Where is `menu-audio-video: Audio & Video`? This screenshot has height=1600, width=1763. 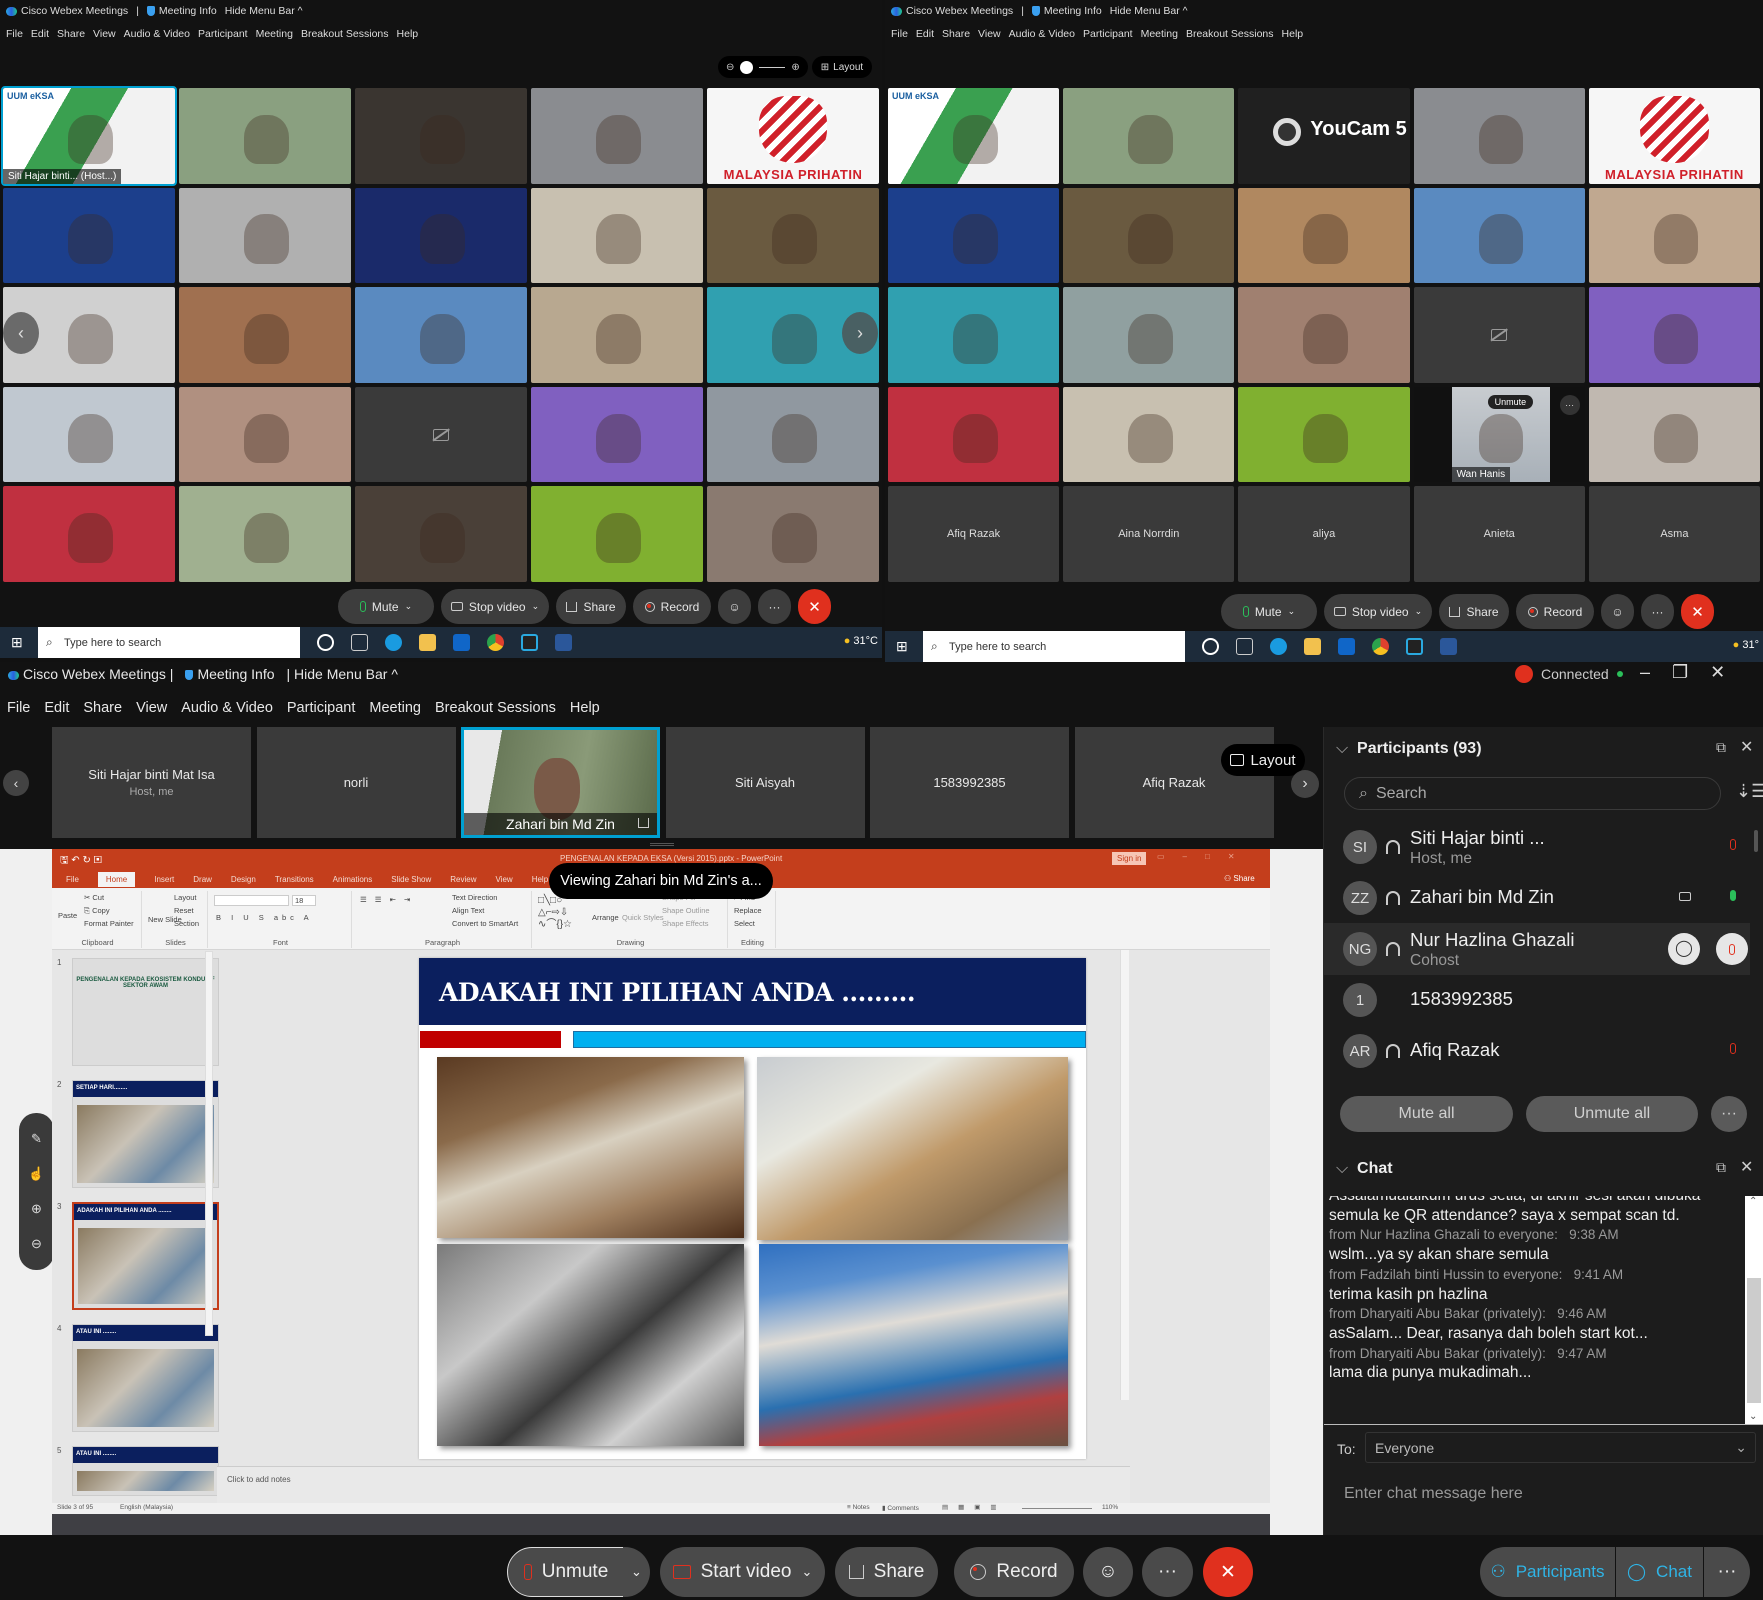
menu-audio-video: Audio & Video is located at coordinates (157, 34).